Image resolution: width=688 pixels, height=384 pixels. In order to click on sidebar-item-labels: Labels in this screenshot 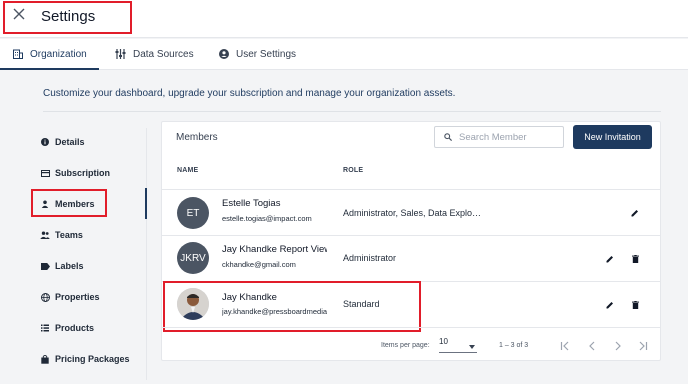, I will do `click(62, 266)`.